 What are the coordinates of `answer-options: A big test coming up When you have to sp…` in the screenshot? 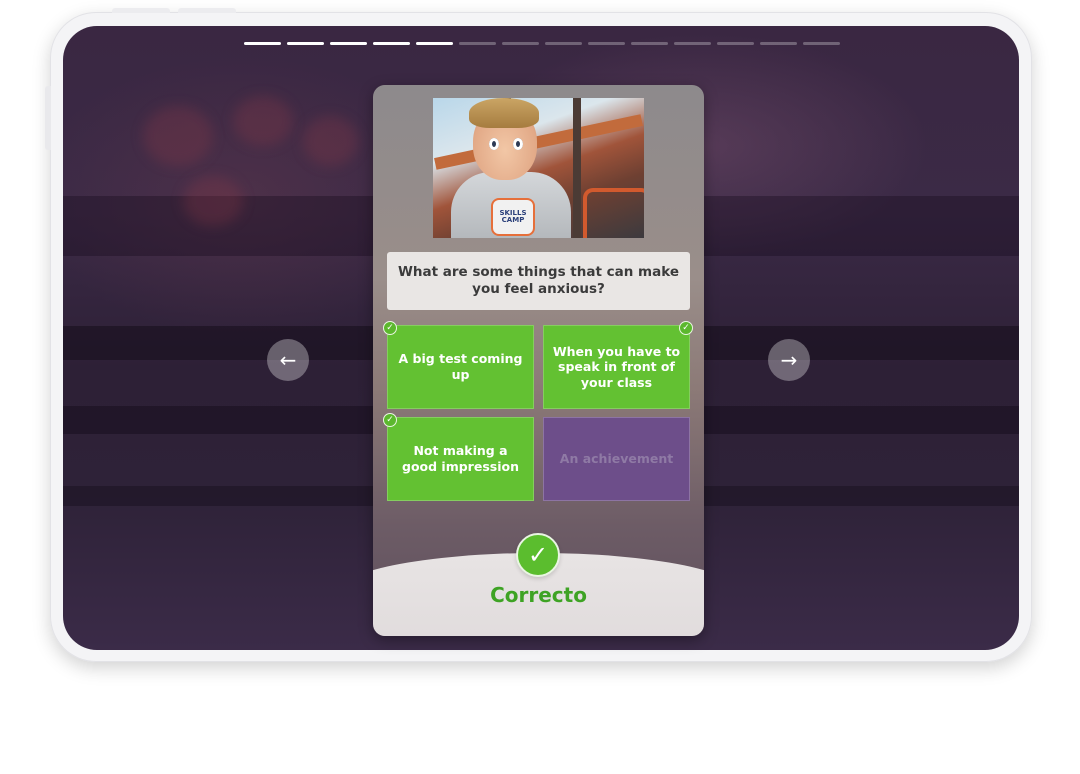 It's located at (538, 411).